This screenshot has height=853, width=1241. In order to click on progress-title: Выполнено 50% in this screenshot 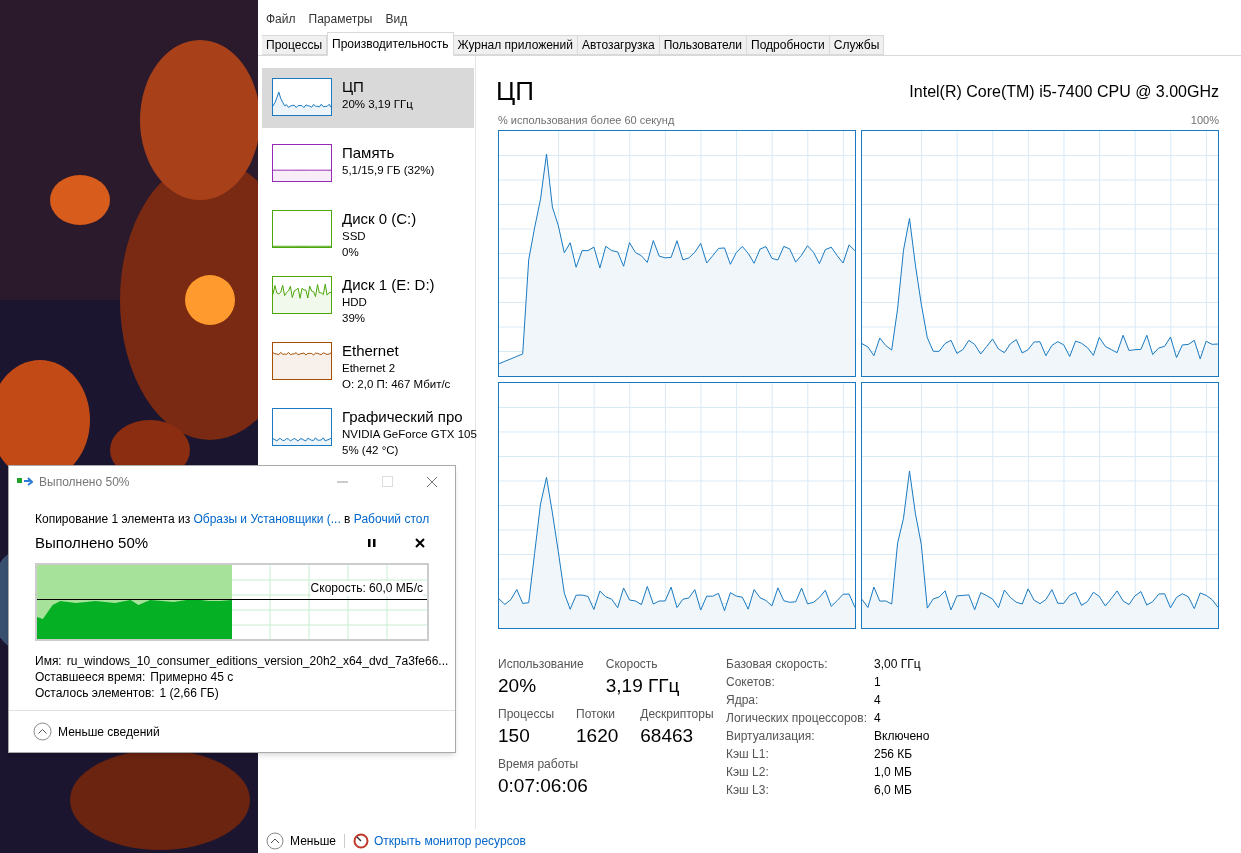, I will do `click(92, 543)`.